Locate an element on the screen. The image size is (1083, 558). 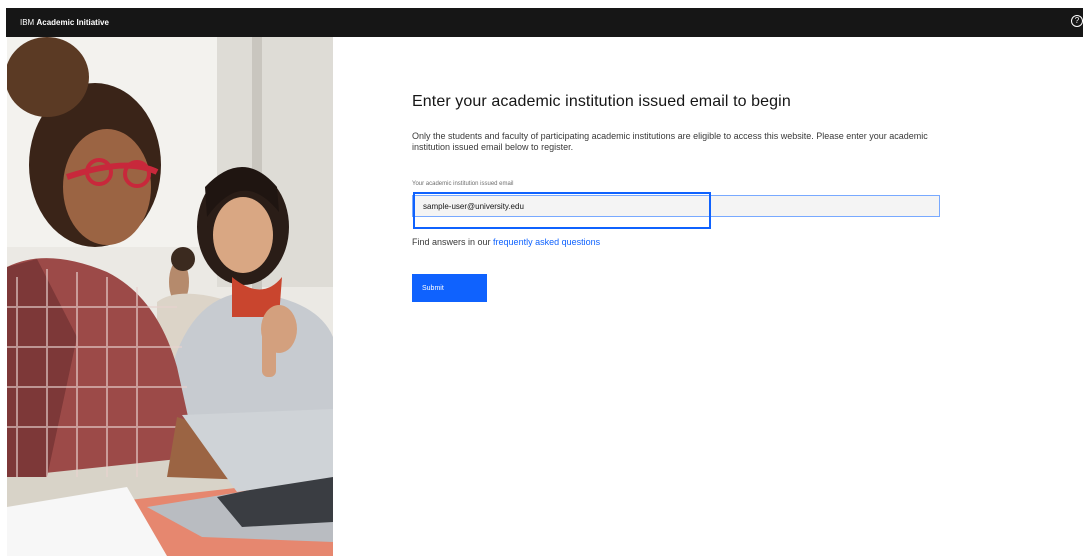
faq-prefix: Find answers in our is located at coordinates (453, 242).